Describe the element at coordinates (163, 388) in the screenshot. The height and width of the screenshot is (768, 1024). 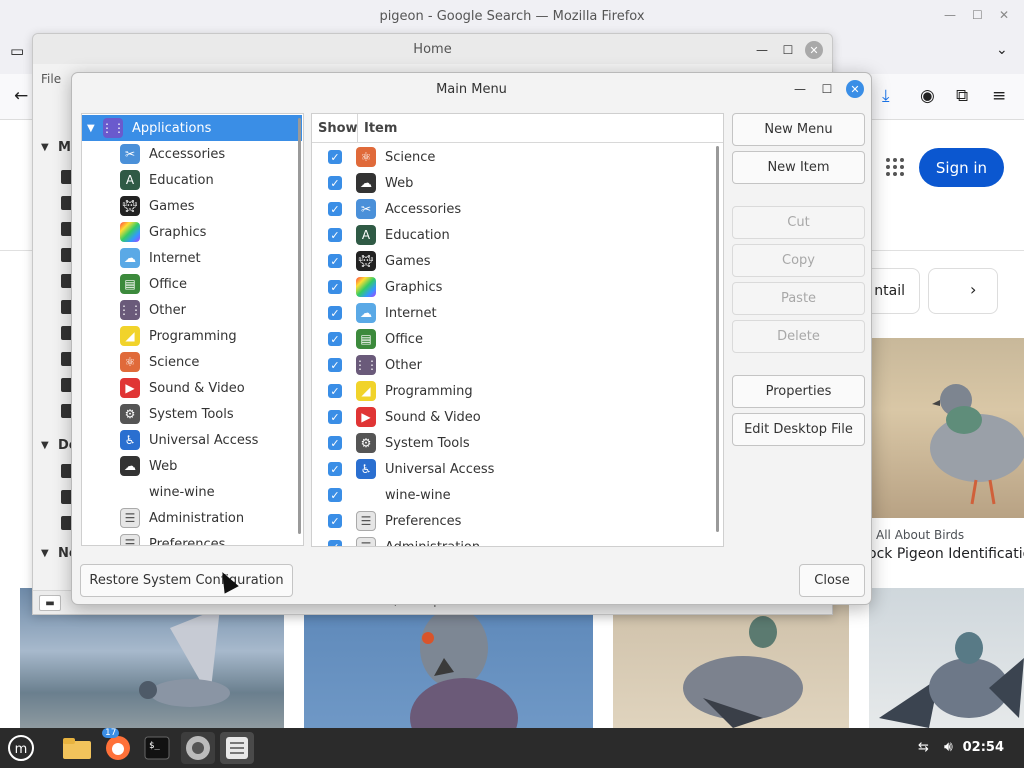
I see `tree-item: ▶ Sound & Video` at that location.